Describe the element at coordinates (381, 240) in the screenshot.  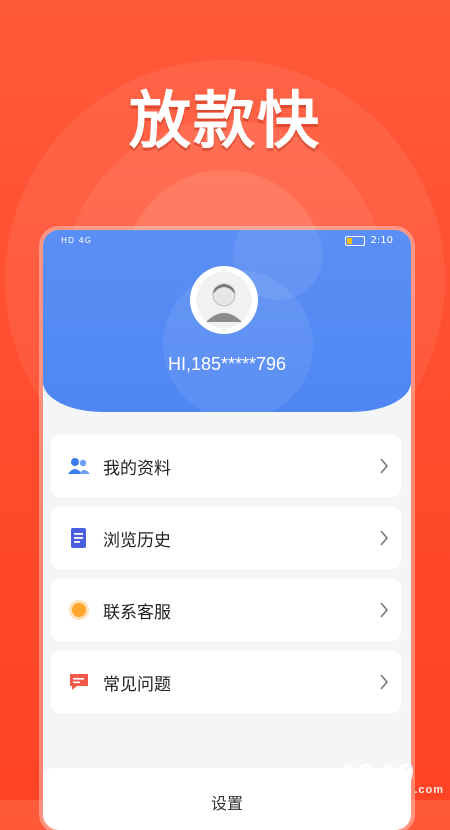
I see `clock: 2:10` at that location.